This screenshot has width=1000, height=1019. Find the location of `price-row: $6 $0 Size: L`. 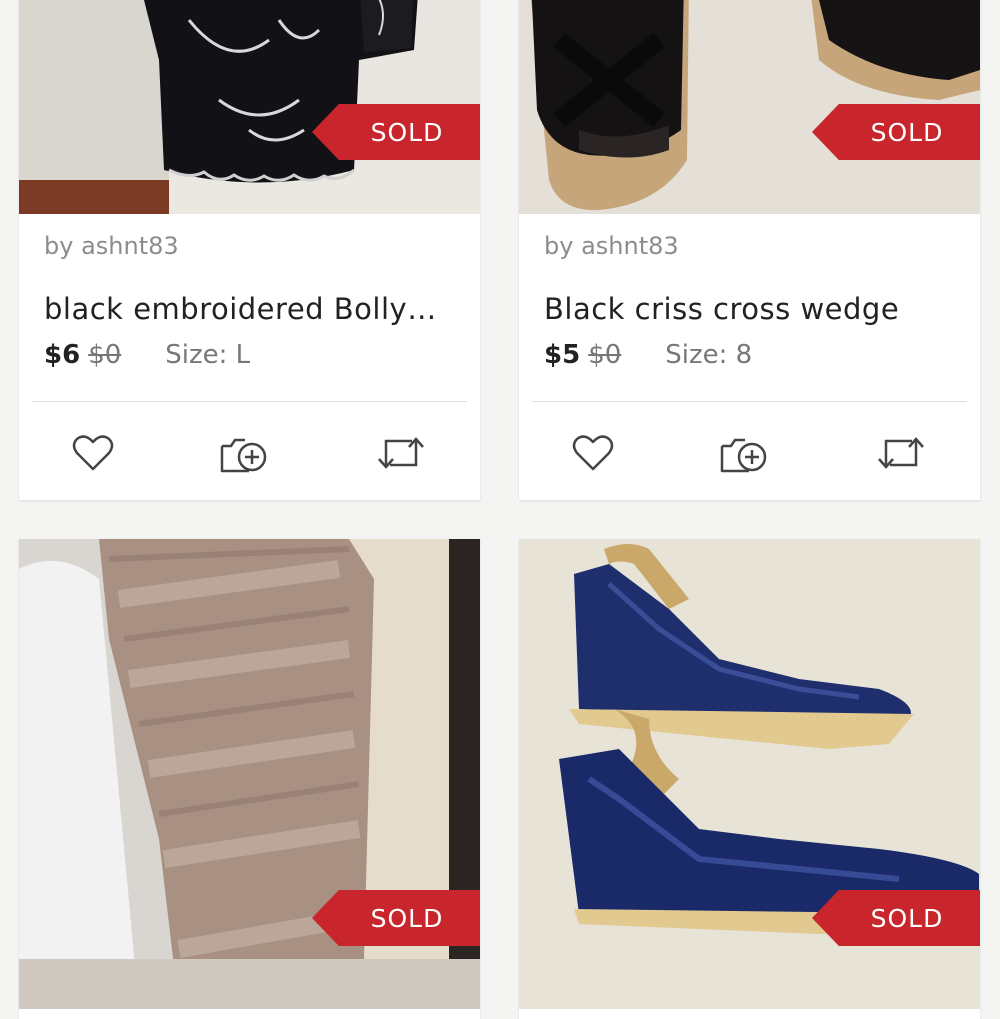

price-row: $6 $0 Size: L is located at coordinates (147, 357).